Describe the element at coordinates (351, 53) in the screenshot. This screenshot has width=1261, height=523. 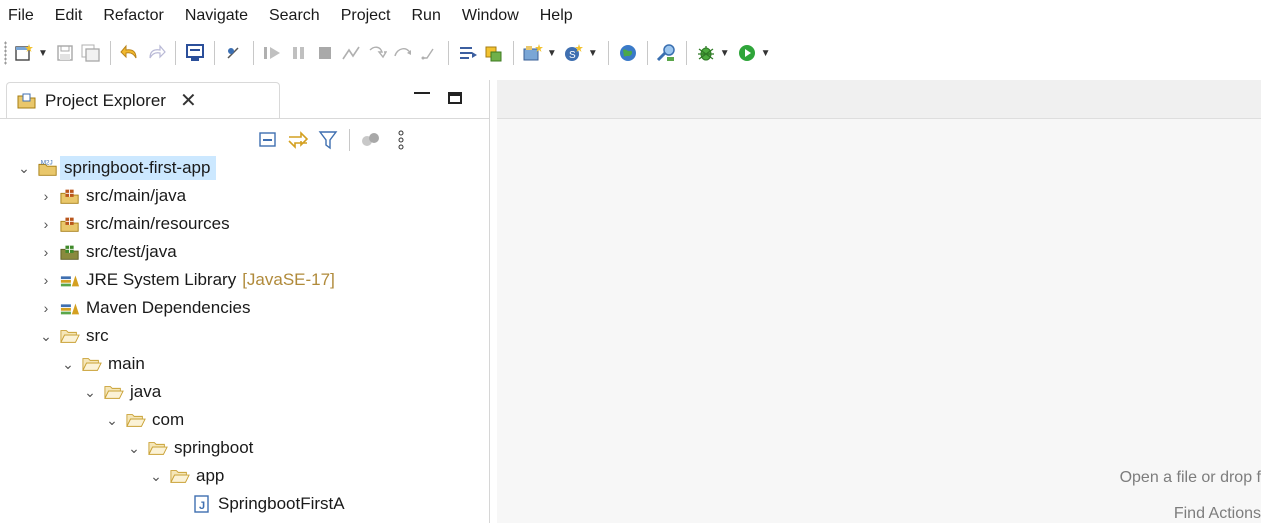
I see `disconnect-icon` at that location.